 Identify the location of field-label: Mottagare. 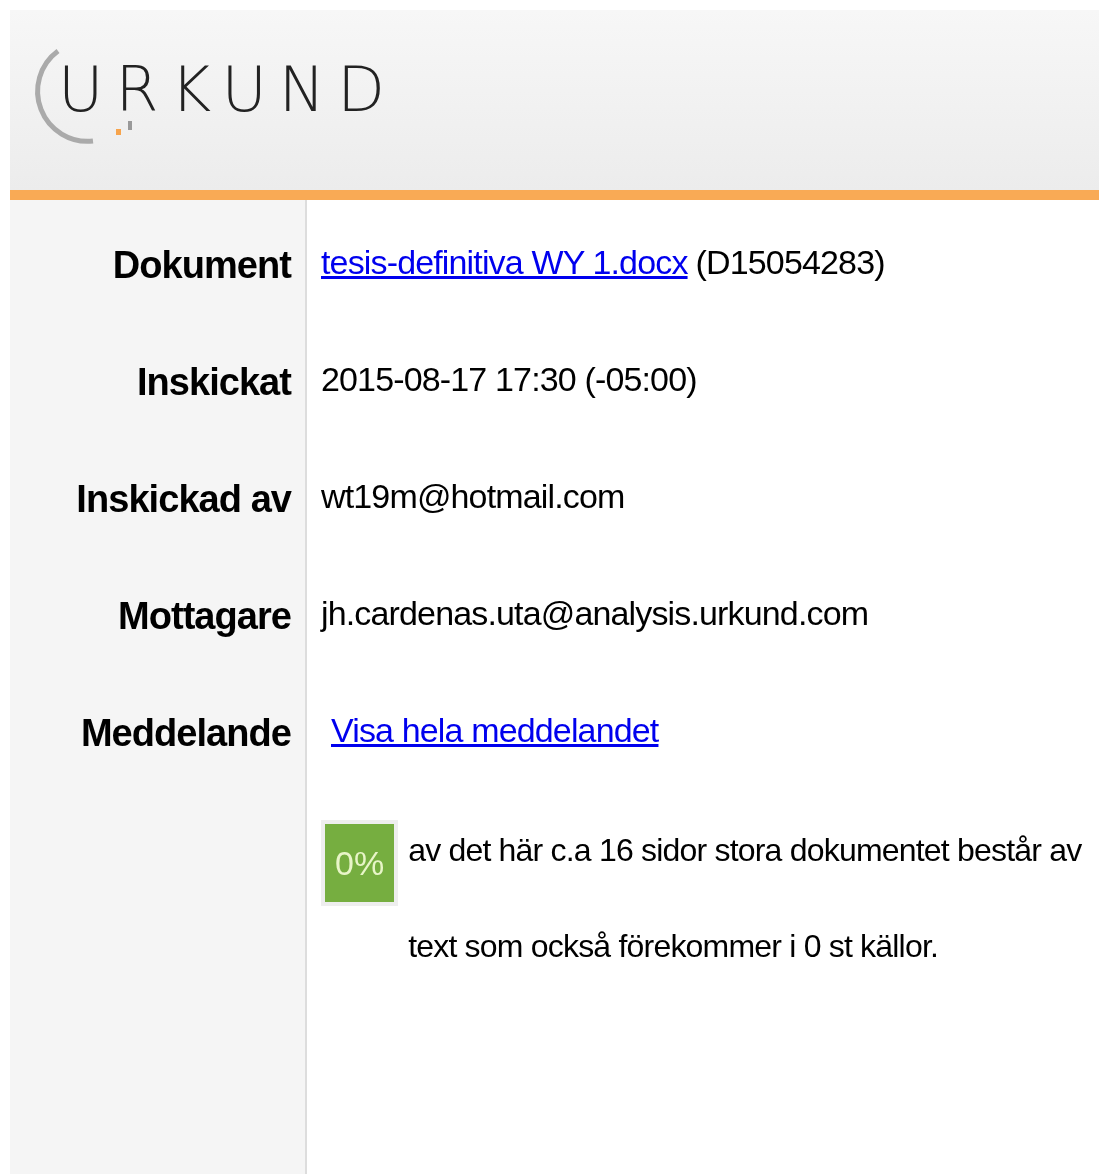
(204, 616).